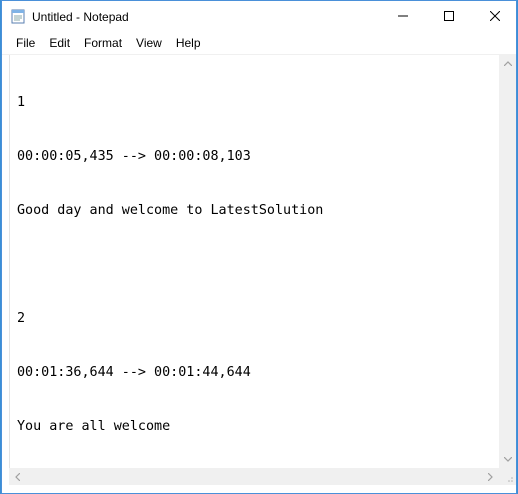 The width and height of the screenshot is (518, 494). What do you see at coordinates (259, 43) in the screenshot?
I see `menu-bar: File Edit Format View Help` at bounding box center [259, 43].